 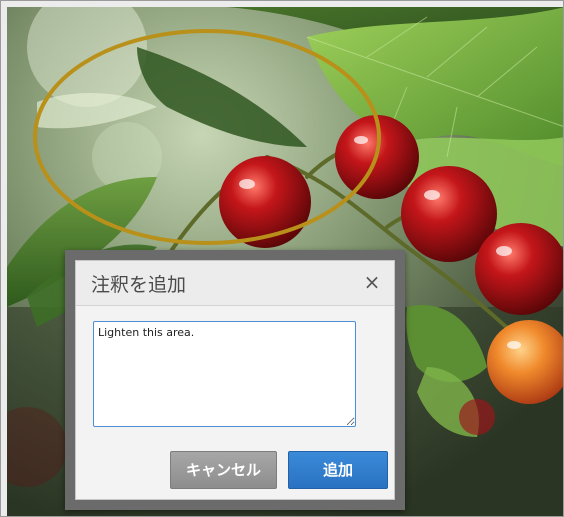 What do you see at coordinates (338, 470) in the screenshot?
I see `add-button: 追加` at bounding box center [338, 470].